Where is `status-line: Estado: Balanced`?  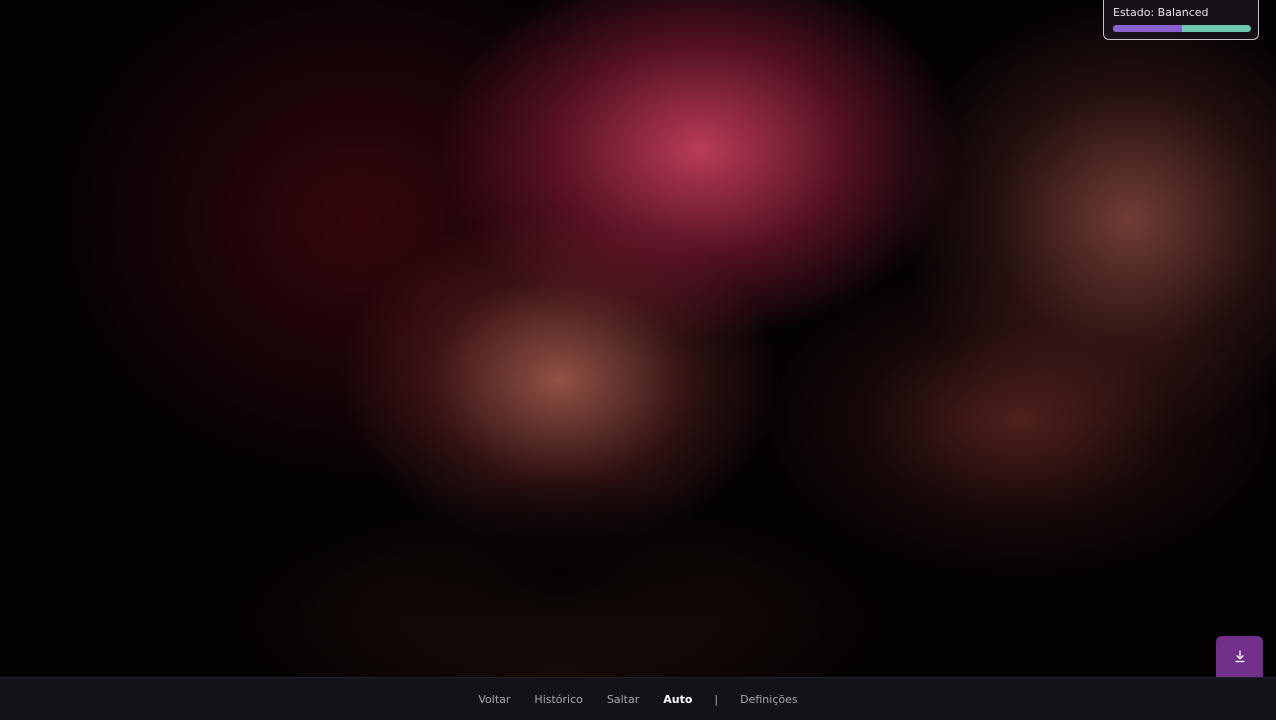
status-line: Estado: Balanced is located at coordinates (1181, 13).